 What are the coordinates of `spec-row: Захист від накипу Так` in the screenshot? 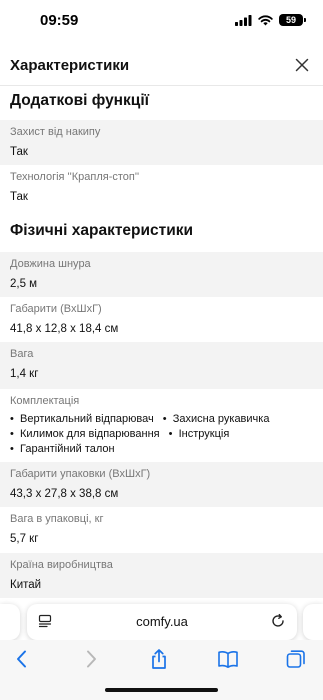 It's located at (161, 142).